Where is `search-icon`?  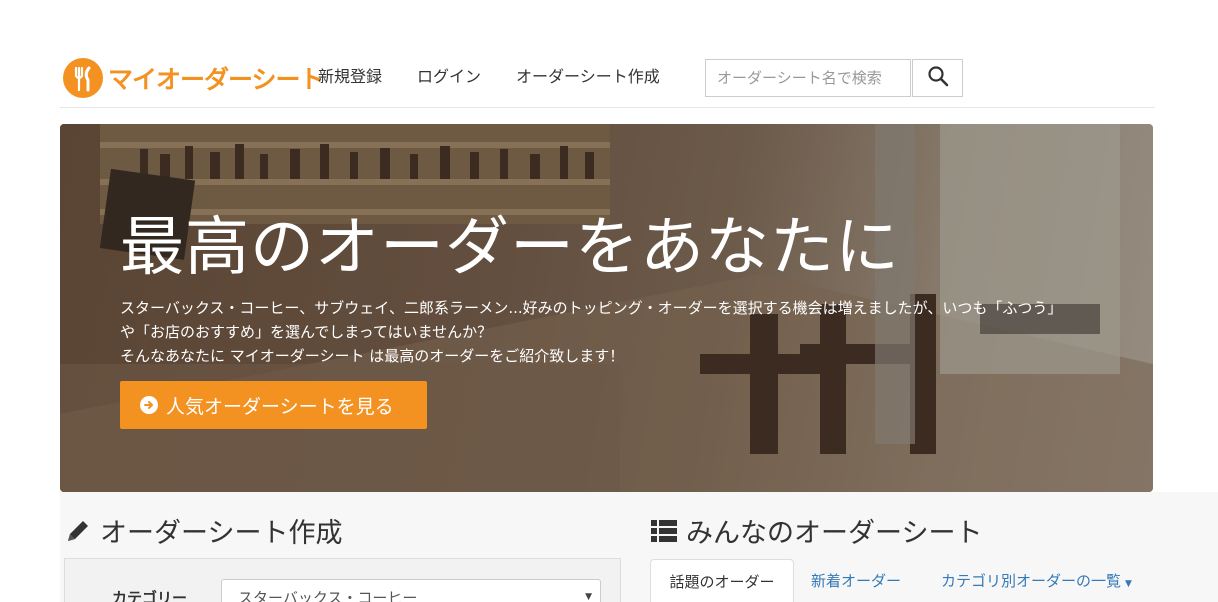 search-icon is located at coordinates (938, 78).